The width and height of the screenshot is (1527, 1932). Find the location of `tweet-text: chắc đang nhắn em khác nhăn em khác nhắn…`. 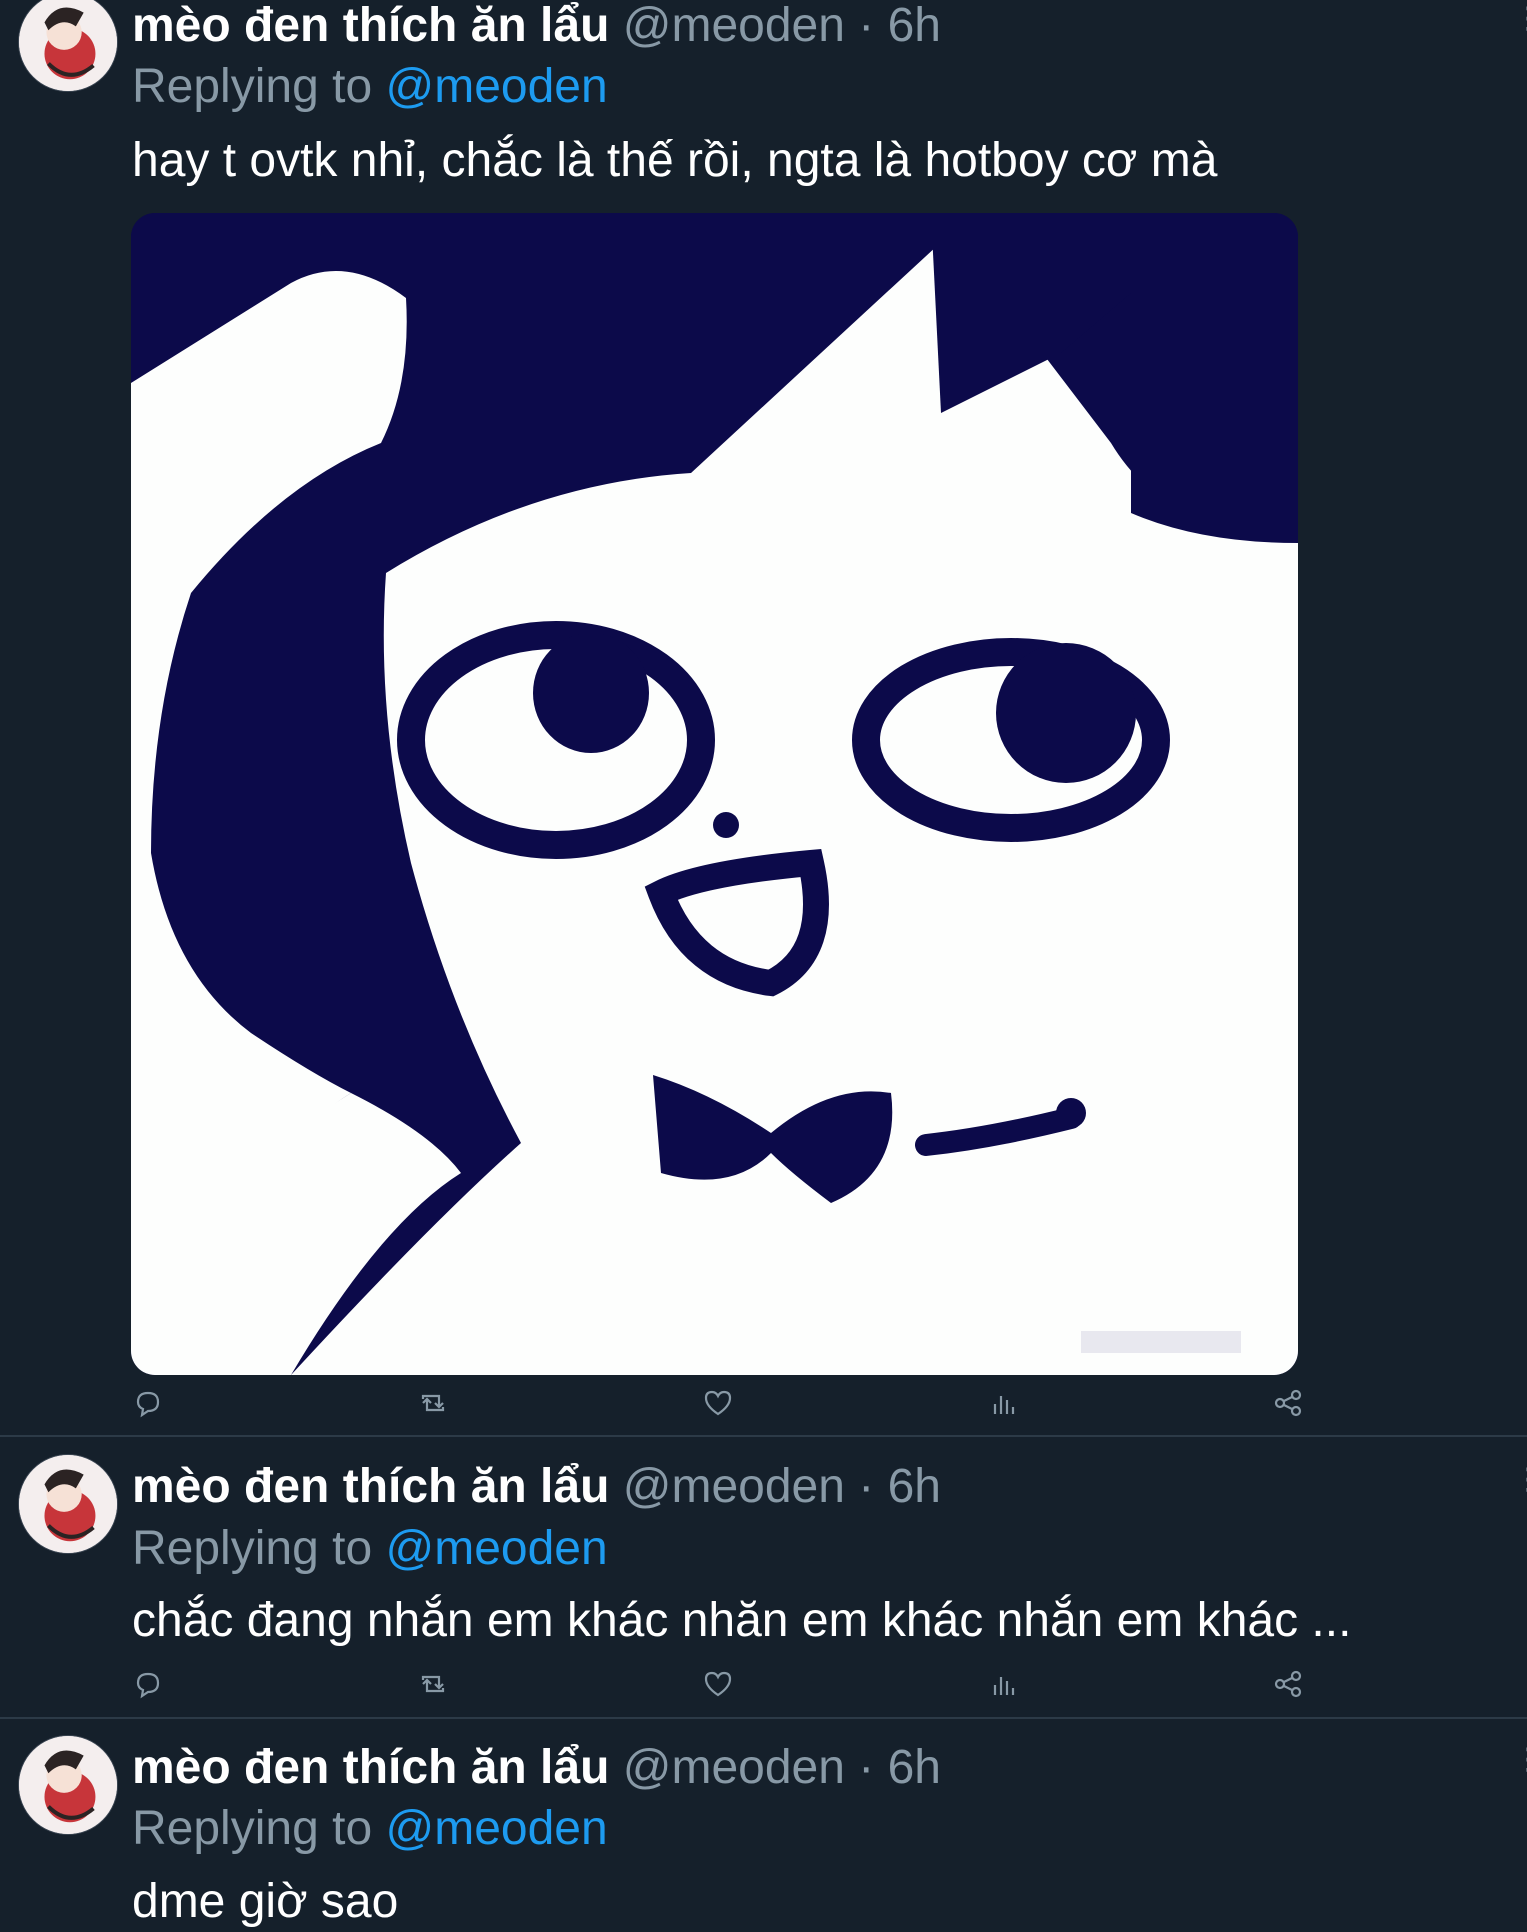

tweet-text: chắc đang nhắn em khác nhăn em khác nhắn… is located at coordinates (742, 1620).